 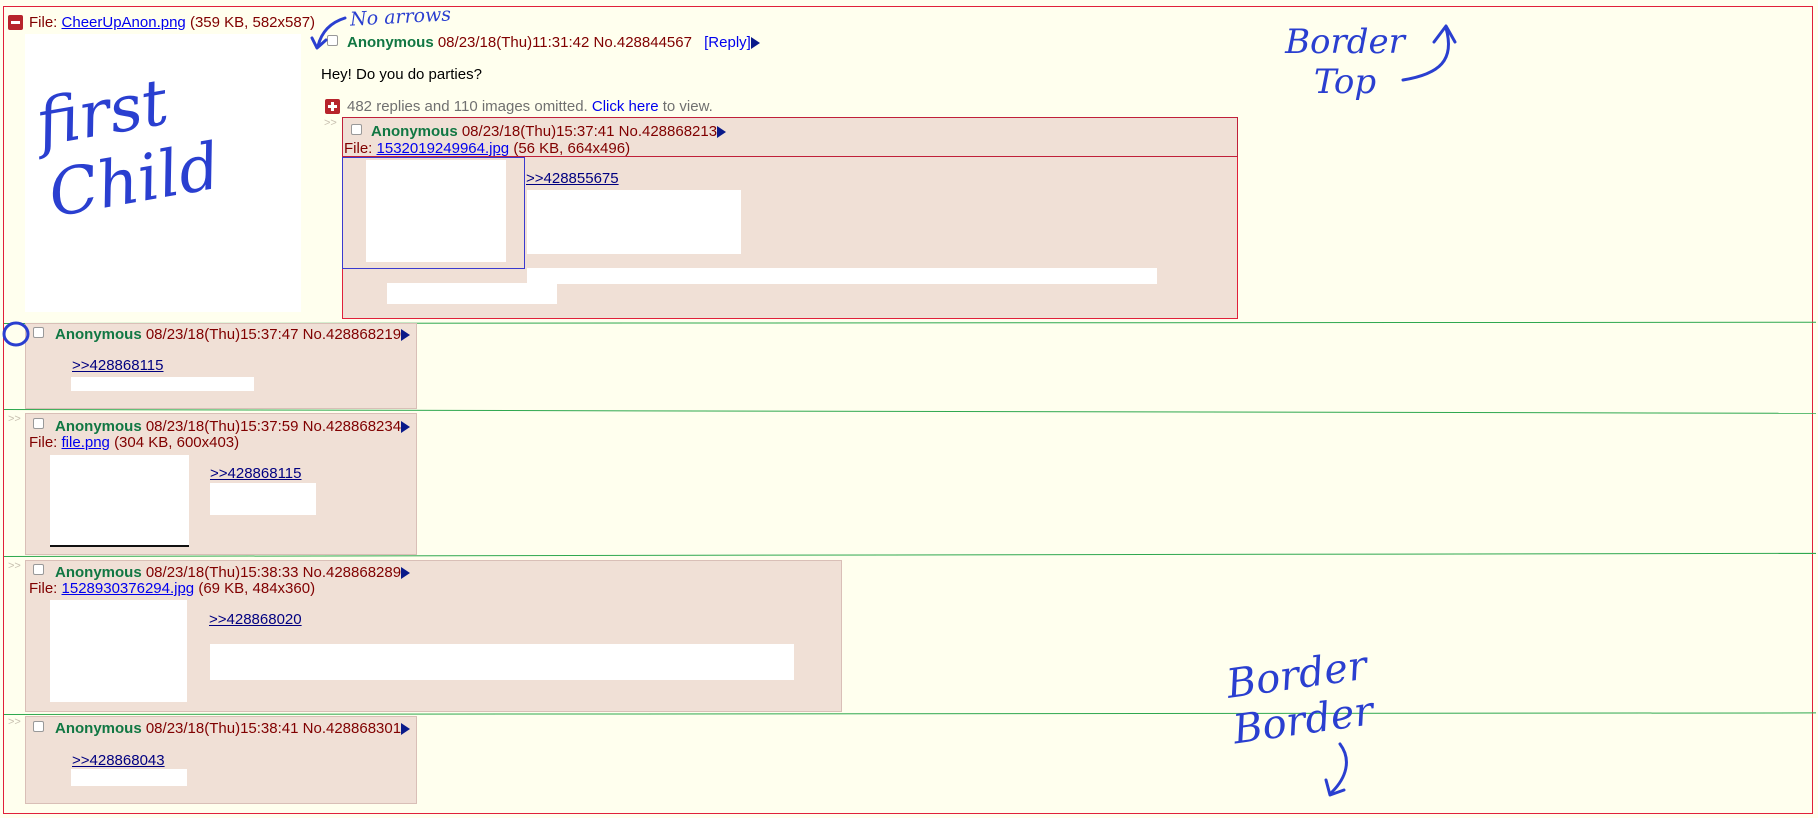 What do you see at coordinates (1339, 768) in the screenshot?
I see `border-bottom-arrow-icon` at bounding box center [1339, 768].